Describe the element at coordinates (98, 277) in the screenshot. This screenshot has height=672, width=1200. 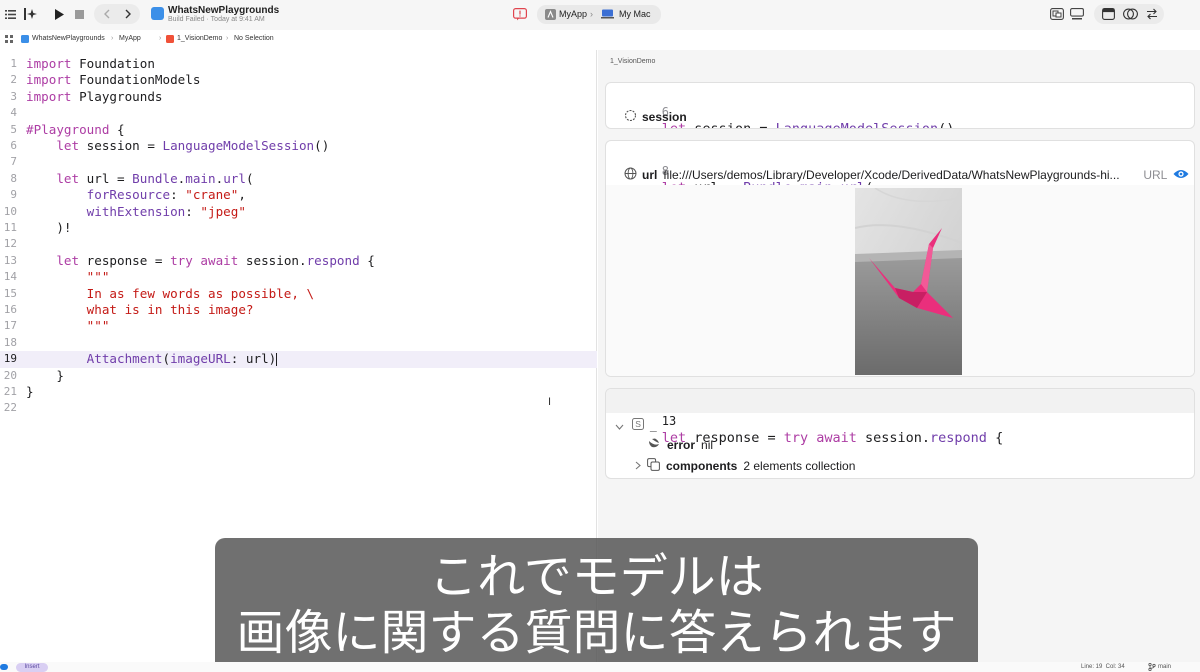
I see `line-code: """` at that location.